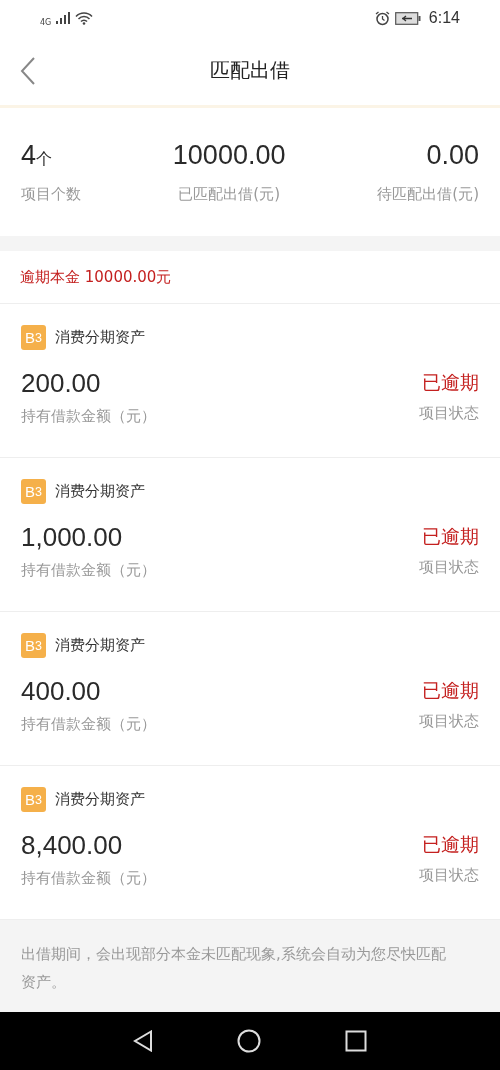  What do you see at coordinates (382, 18) in the screenshot?
I see `alarm-icon` at bounding box center [382, 18].